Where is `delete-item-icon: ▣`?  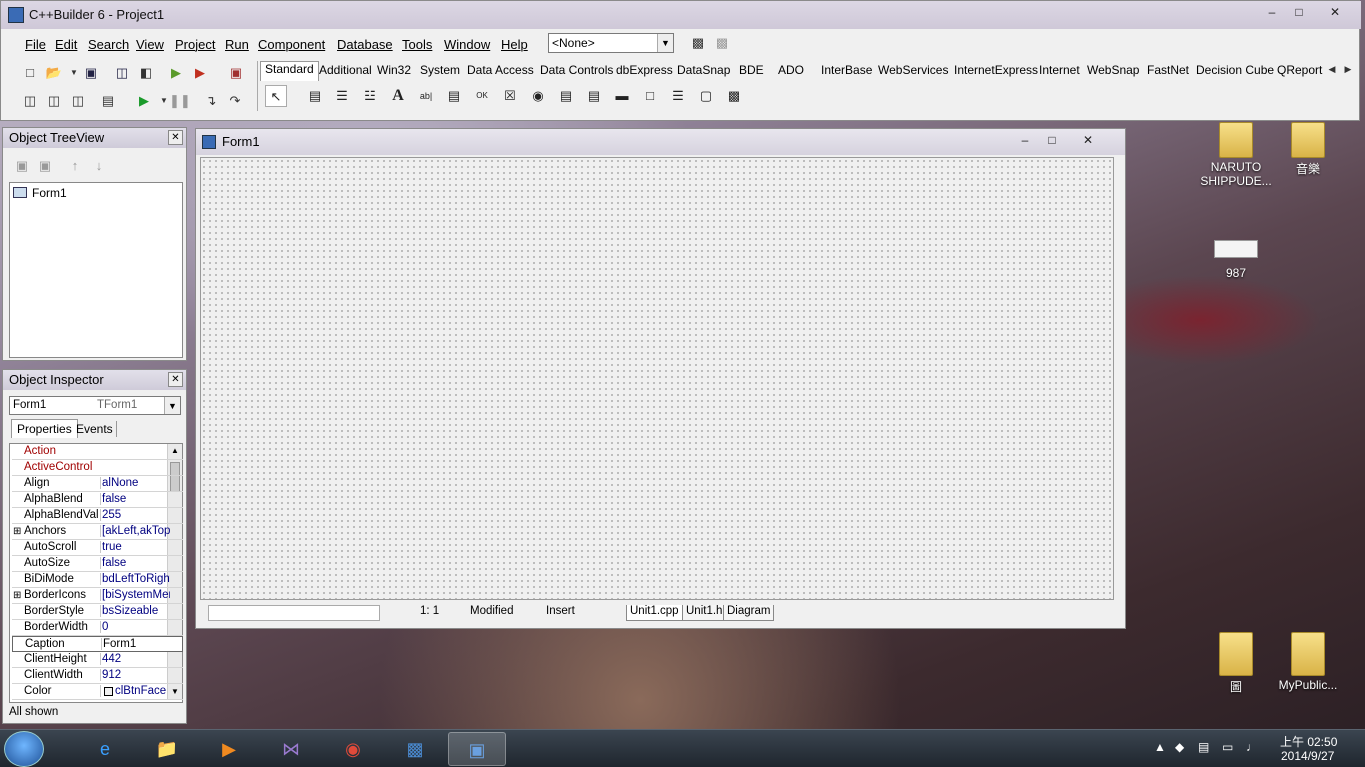
delete-item-icon: ▣ is located at coordinates (45, 166).